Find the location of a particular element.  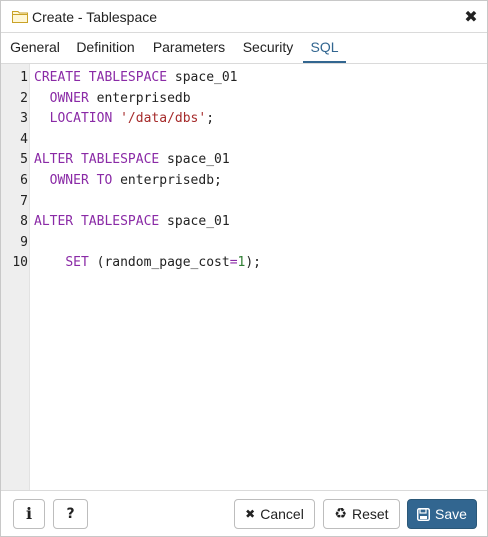

line-number: 8 is located at coordinates (24, 222).